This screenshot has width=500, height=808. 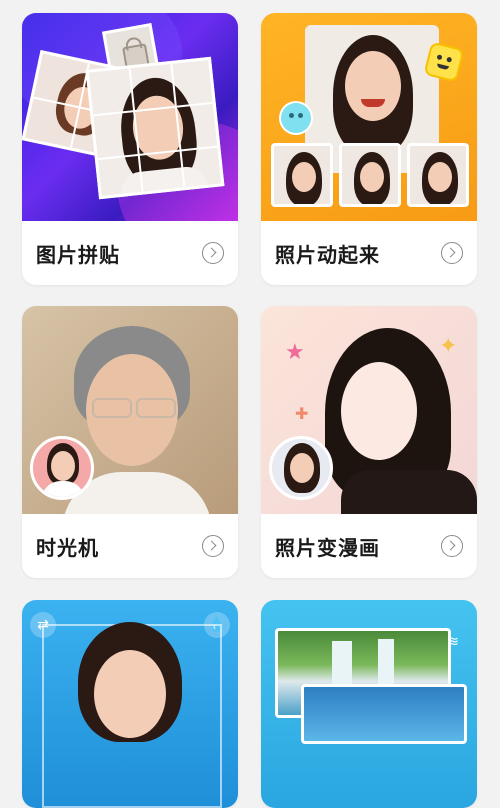 I want to click on feature-card-landscape: ≋, so click(x=369, y=704).